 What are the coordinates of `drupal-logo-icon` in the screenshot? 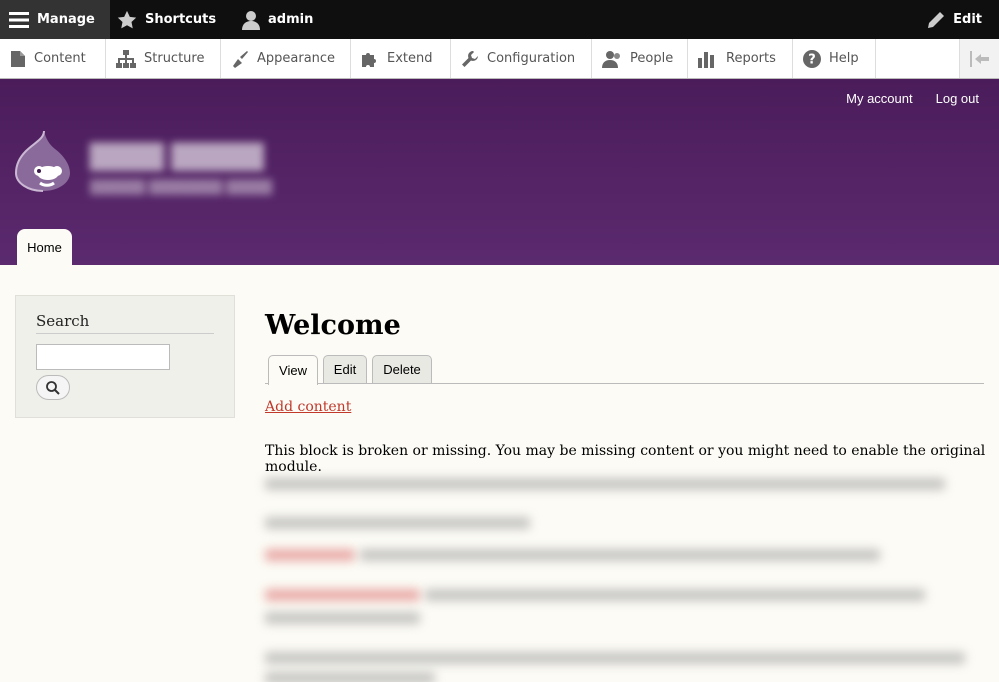 It's located at (42, 161).